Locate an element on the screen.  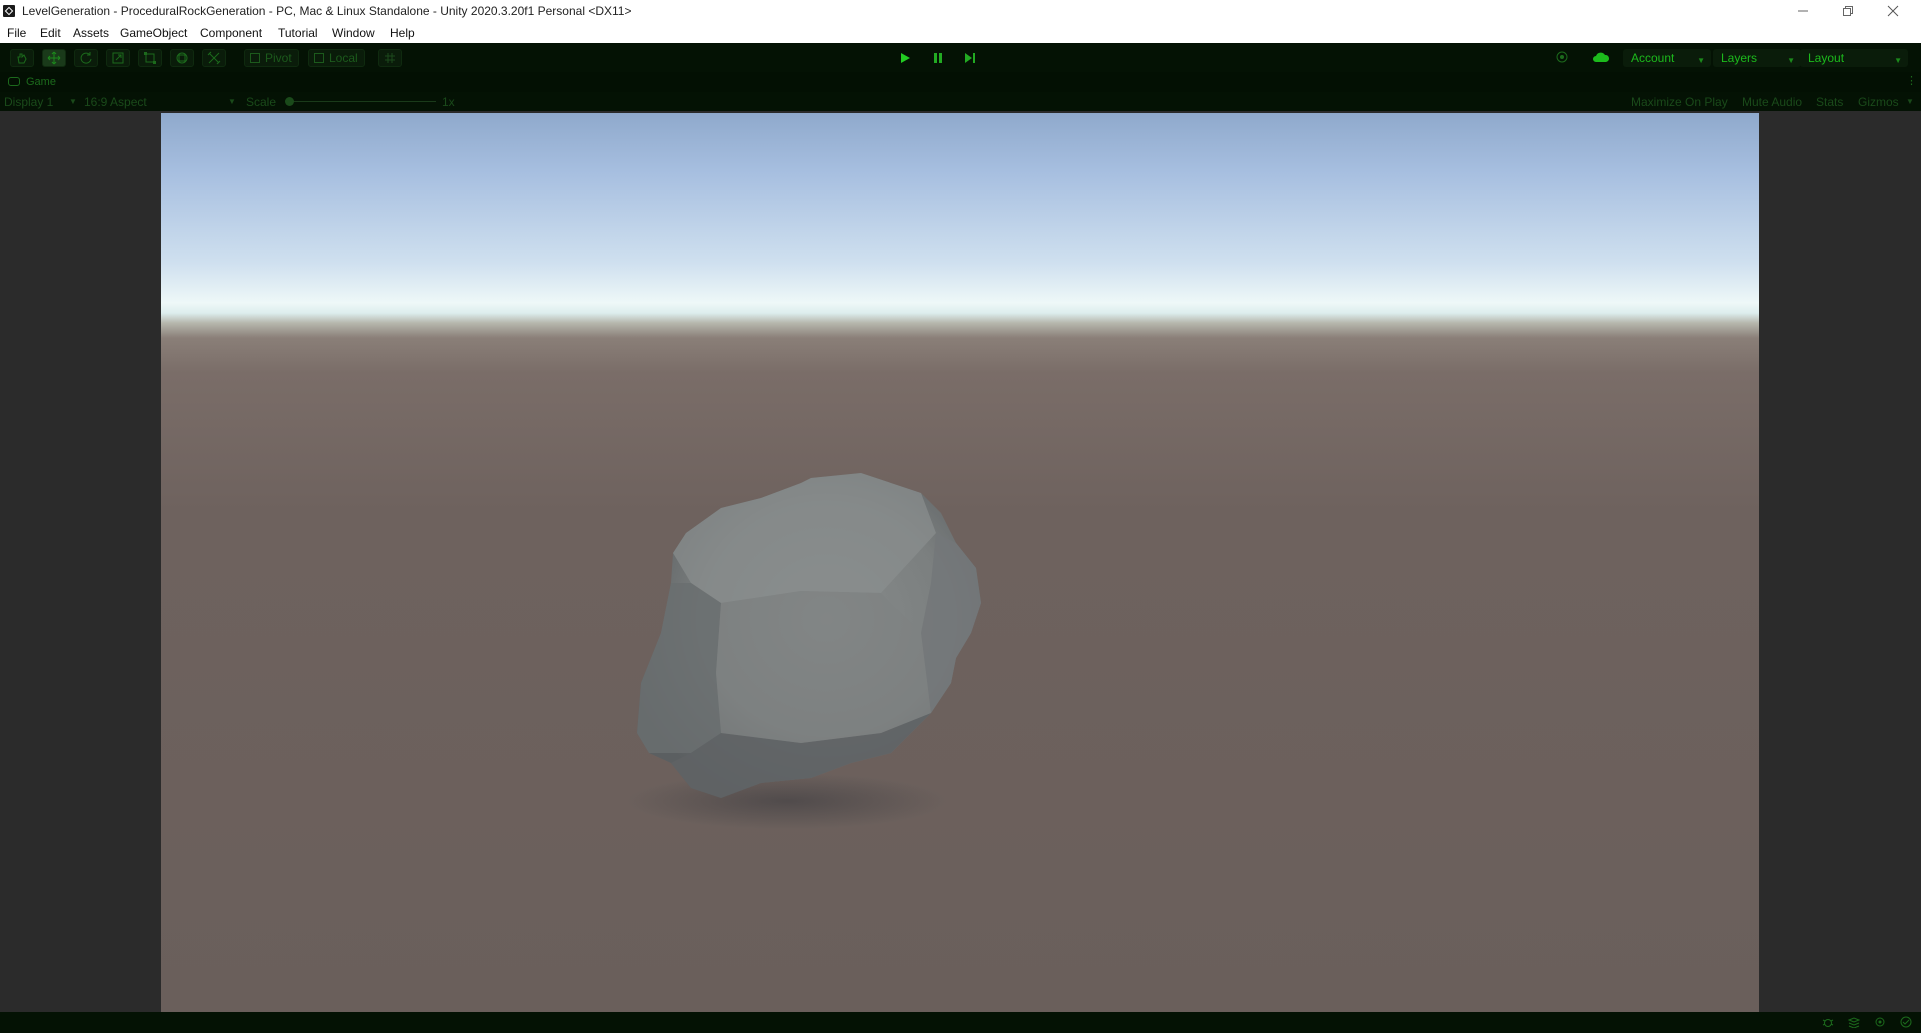
close-icon is located at coordinates (1892, 11).